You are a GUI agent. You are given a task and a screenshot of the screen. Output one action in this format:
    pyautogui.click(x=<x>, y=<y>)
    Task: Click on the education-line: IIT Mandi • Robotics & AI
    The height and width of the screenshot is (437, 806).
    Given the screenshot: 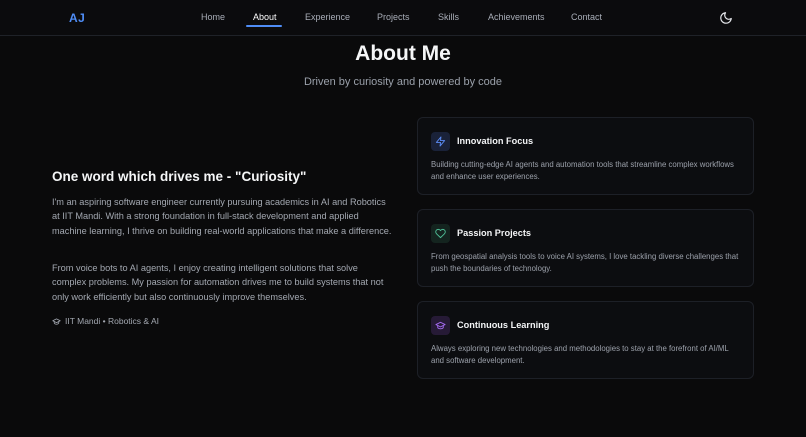 What is the action you would take?
    pyautogui.click(x=105, y=321)
    